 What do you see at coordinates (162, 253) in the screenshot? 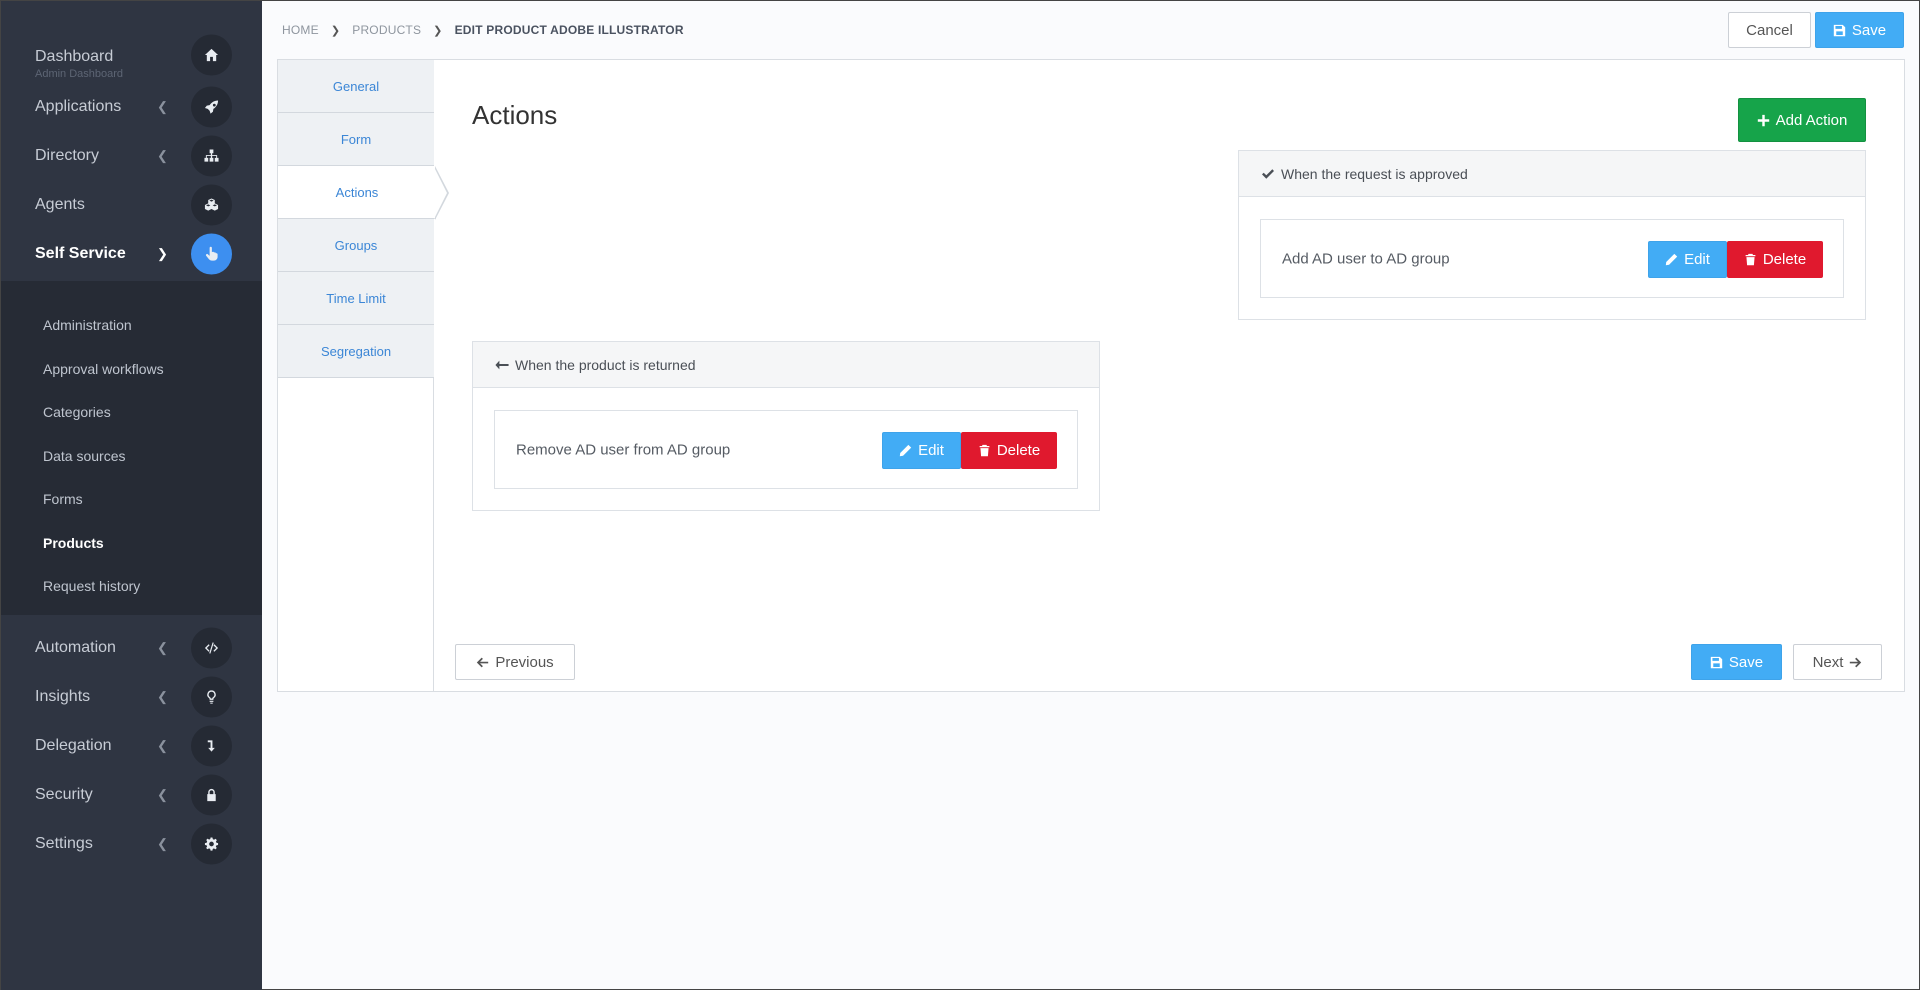
I see `chevron-down-icon: ❯` at bounding box center [162, 253].